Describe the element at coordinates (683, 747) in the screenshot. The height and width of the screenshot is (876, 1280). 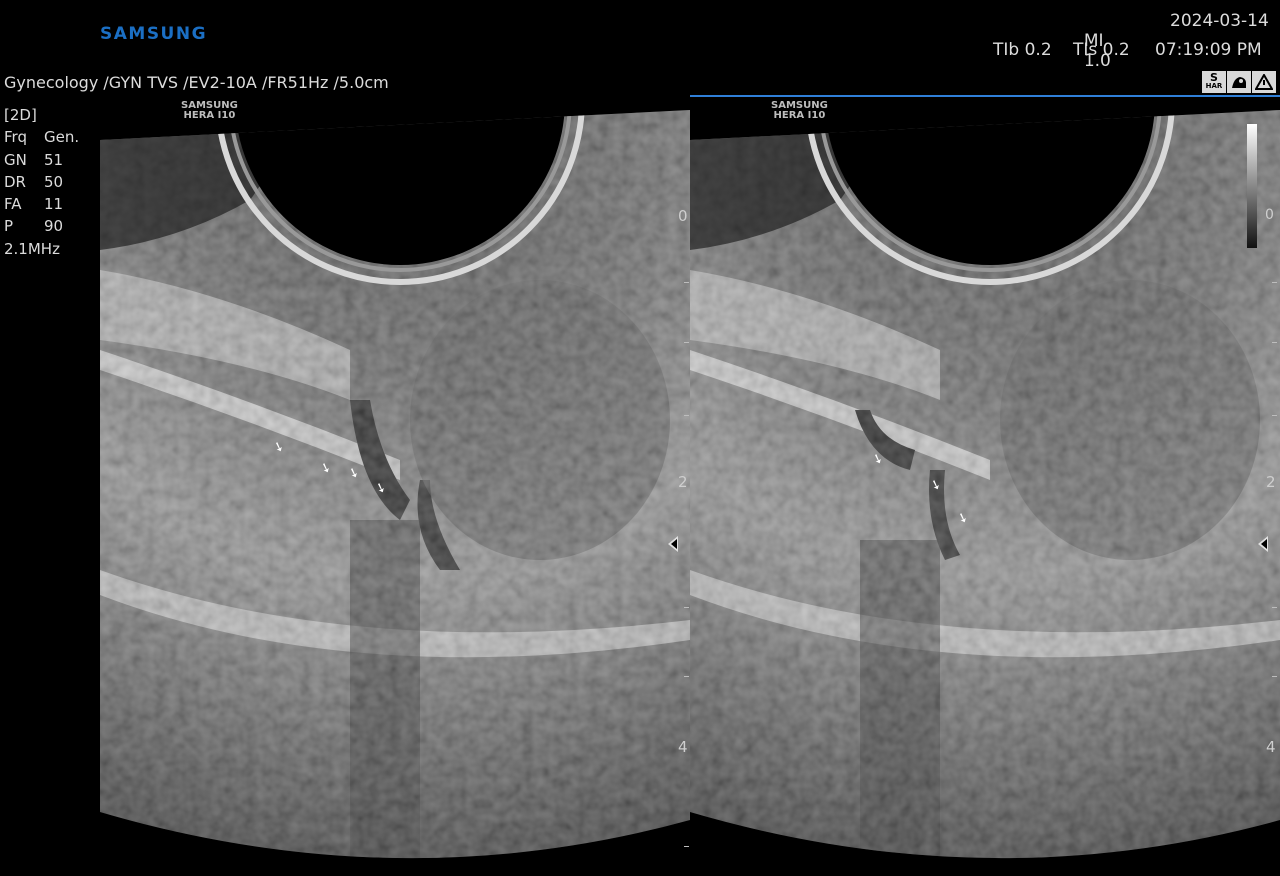
I see `depth-mark-4-left: 4` at that location.